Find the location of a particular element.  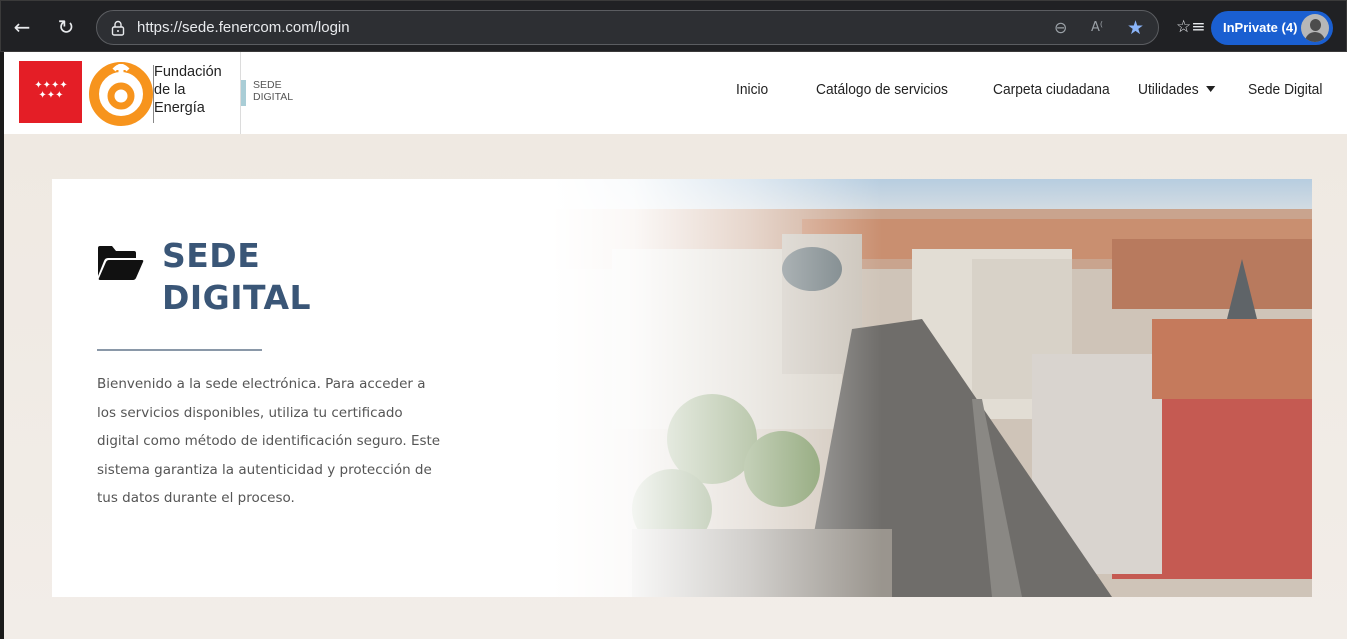

avatar is located at coordinates (1315, 28).